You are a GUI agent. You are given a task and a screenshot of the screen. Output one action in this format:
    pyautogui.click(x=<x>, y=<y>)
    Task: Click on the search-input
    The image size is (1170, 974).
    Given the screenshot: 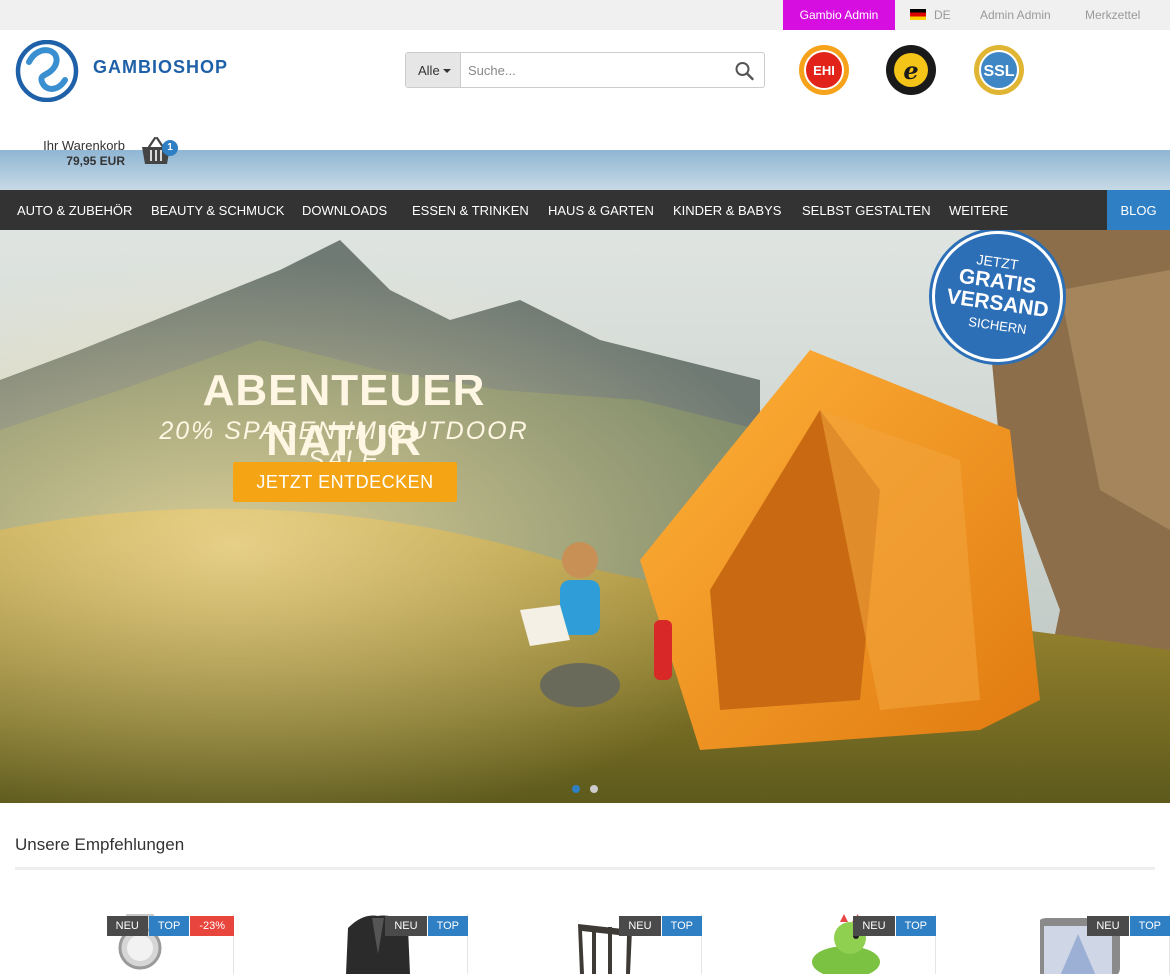 What is the action you would take?
    pyautogui.click(x=593, y=70)
    